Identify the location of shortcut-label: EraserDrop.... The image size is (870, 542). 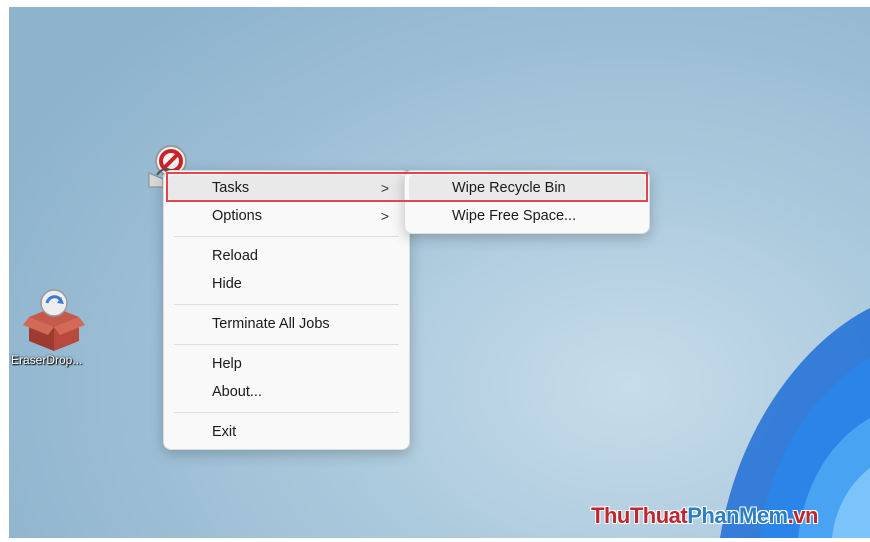
(47, 360).